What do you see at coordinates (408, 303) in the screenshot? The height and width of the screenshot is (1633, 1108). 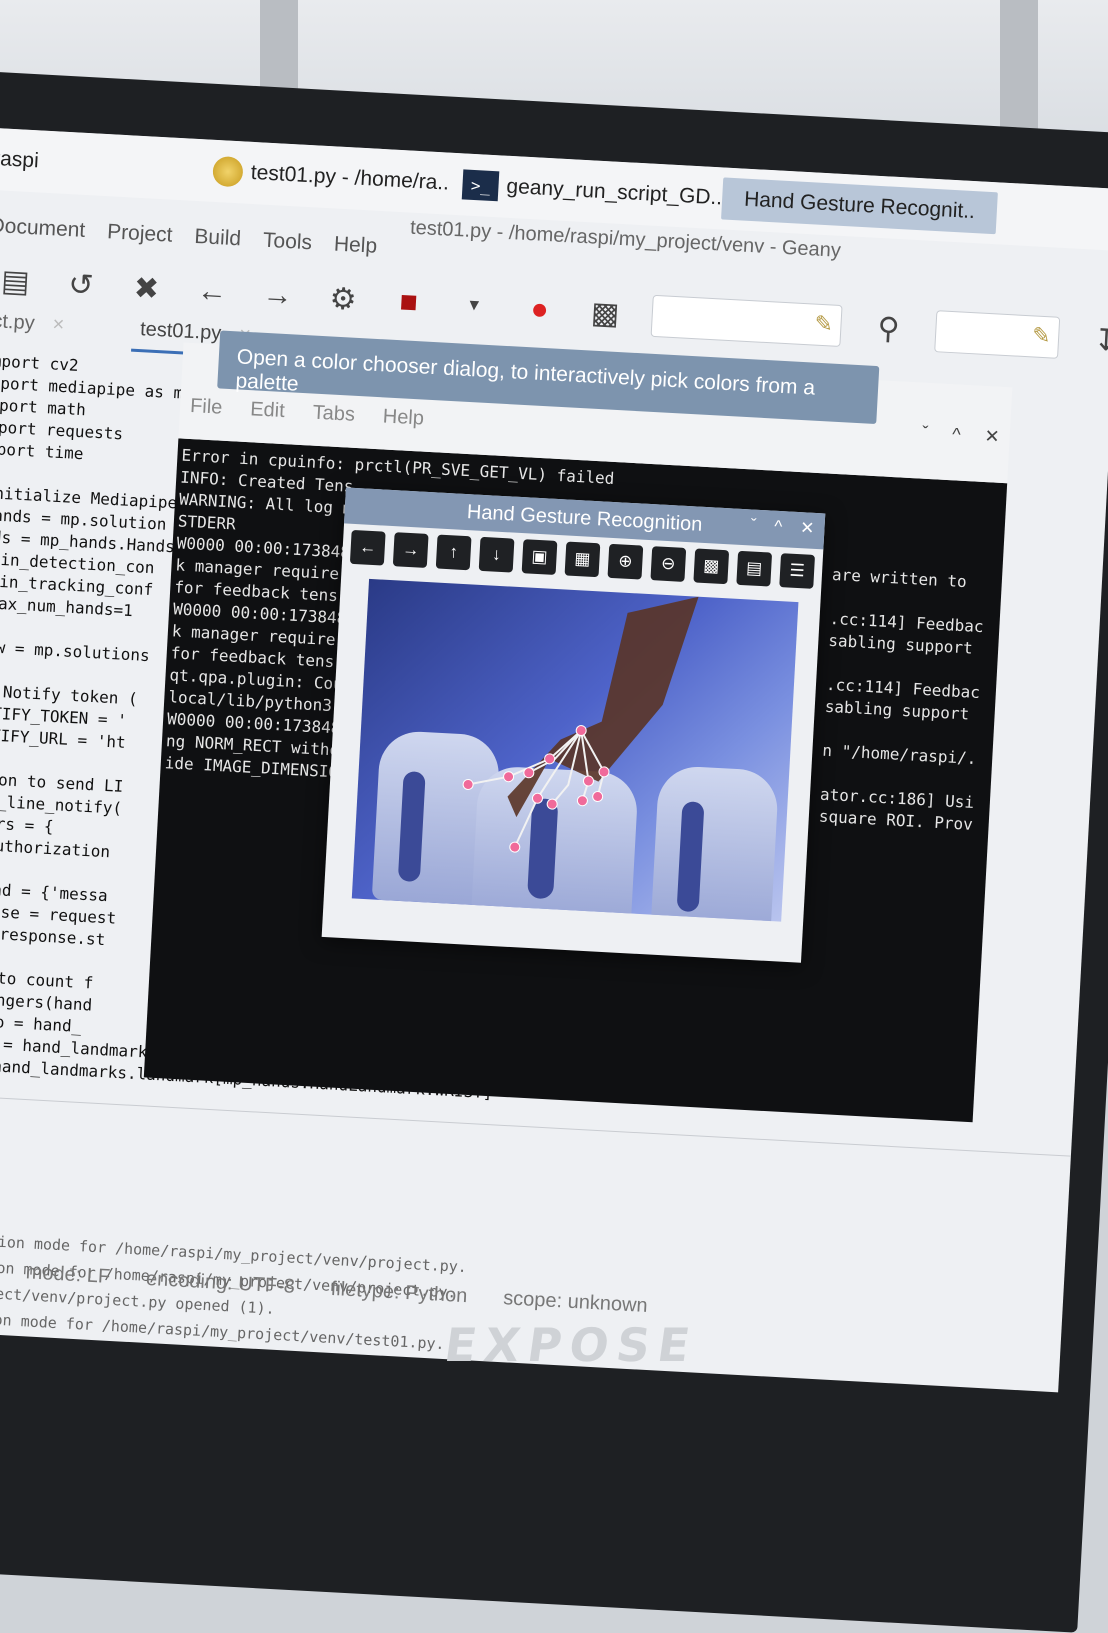 I see `build-icon: ■` at bounding box center [408, 303].